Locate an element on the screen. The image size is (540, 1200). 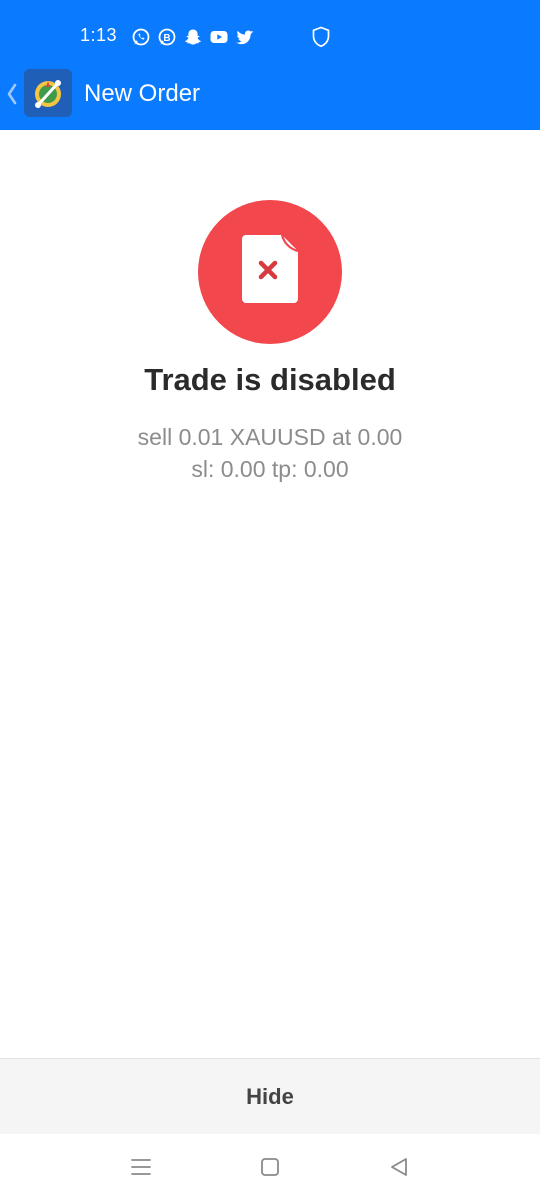
twitter-icon is located at coordinates (245, 37).